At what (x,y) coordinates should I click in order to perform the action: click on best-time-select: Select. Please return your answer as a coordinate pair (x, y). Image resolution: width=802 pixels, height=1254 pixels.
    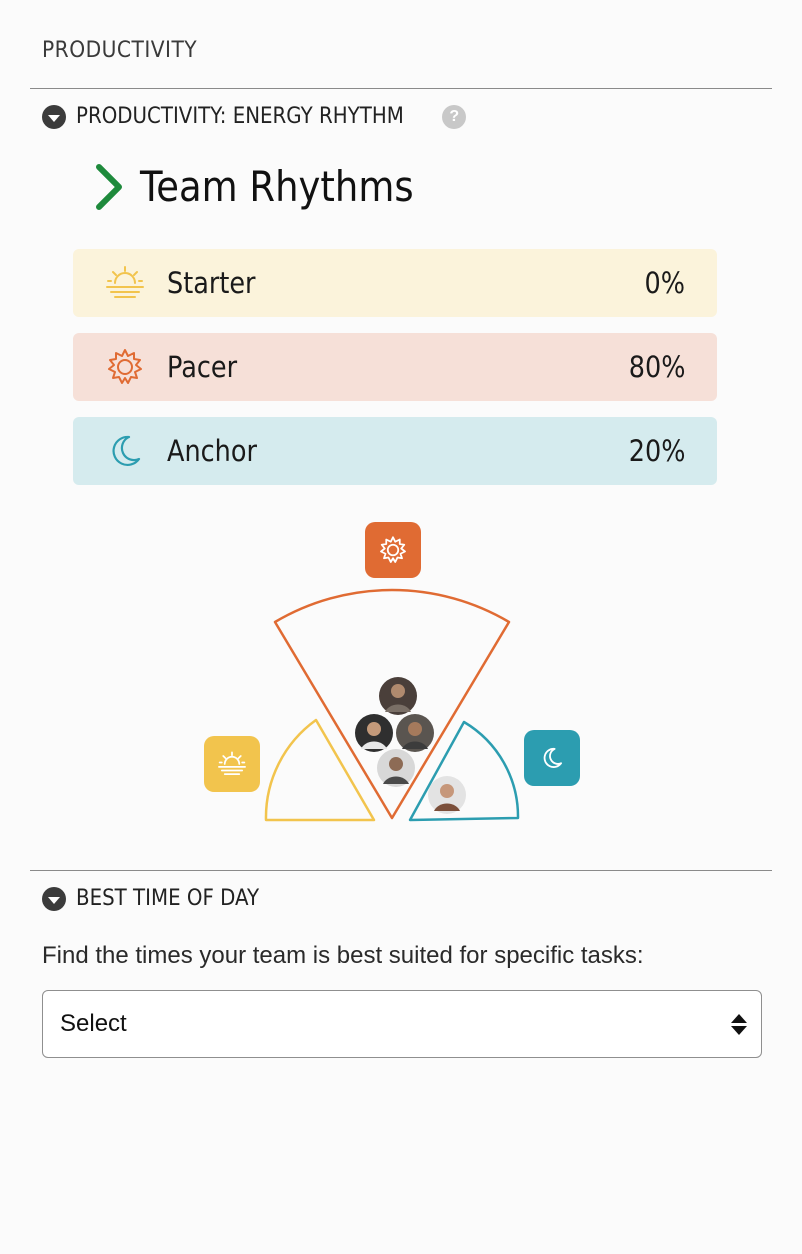
    Looking at the image, I should click on (402, 1024).